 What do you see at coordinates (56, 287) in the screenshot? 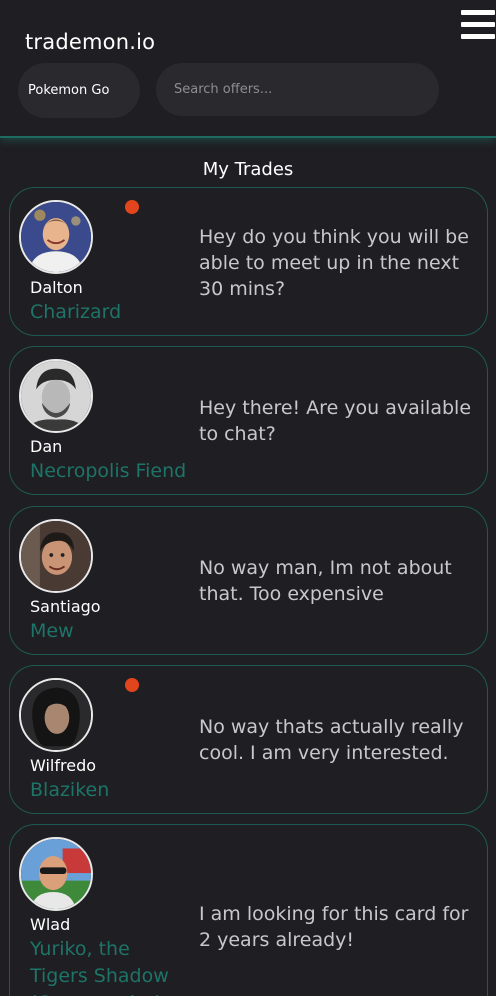
I see `trader-name: Dalton` at bounding box center [56, 287].